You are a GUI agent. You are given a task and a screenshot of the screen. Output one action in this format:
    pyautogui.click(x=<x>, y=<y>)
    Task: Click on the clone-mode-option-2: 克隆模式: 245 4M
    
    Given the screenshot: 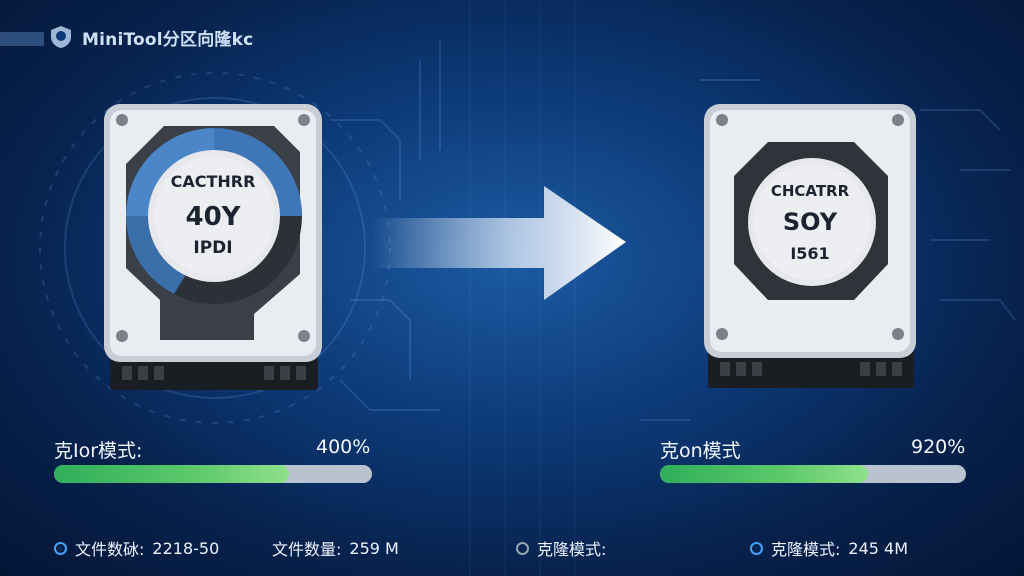 What is the action you would take?
    pyautogui.click(x=829, y=548)
    